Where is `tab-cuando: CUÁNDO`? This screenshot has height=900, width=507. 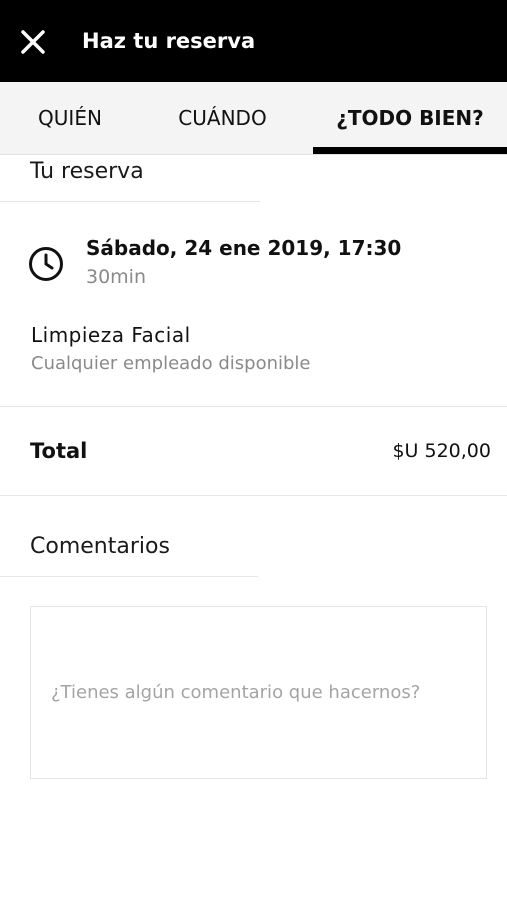 tab-cuando: CUÁNDO is located at coordinates (222, 118).